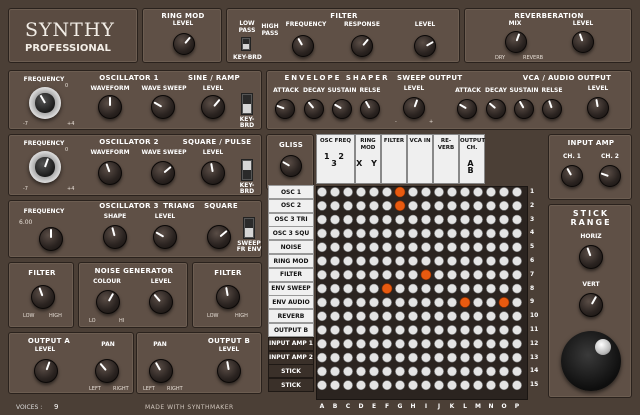  I want to click on filter-frequency-knob, so click(303, 46).